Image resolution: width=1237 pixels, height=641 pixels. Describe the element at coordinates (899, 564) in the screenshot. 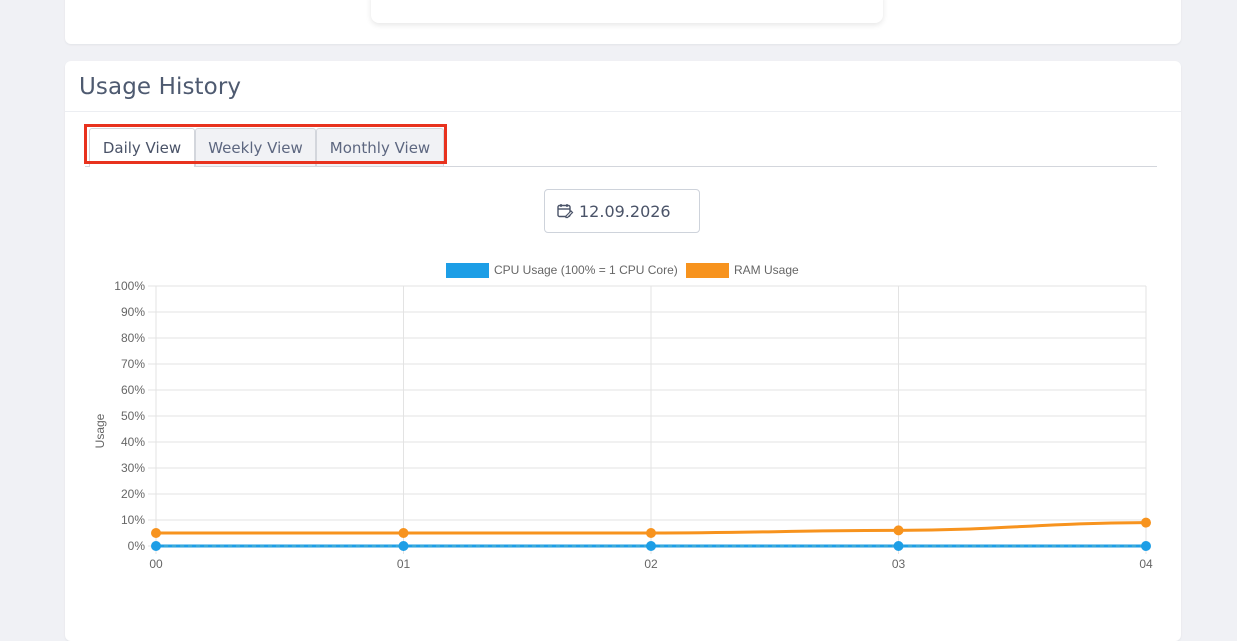

I see `x-tick-label: 03` at that location.